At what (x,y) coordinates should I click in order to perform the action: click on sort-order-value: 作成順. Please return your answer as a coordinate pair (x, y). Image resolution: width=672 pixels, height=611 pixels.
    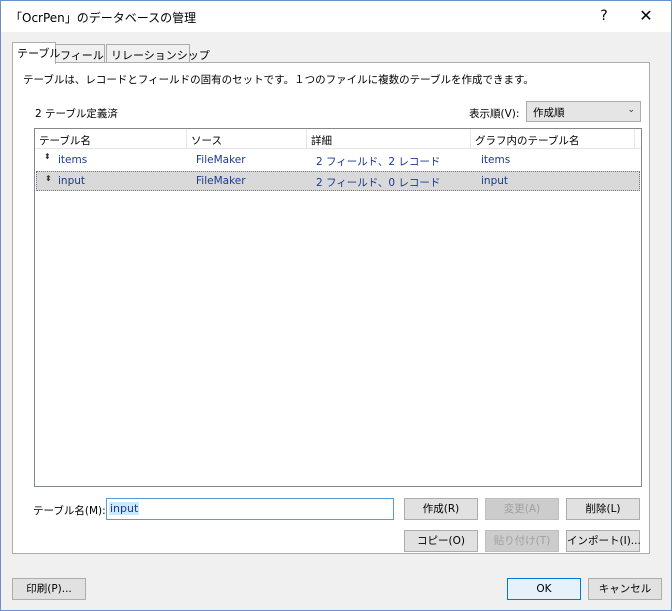
    Looking at the image, I should click on (549, 113).